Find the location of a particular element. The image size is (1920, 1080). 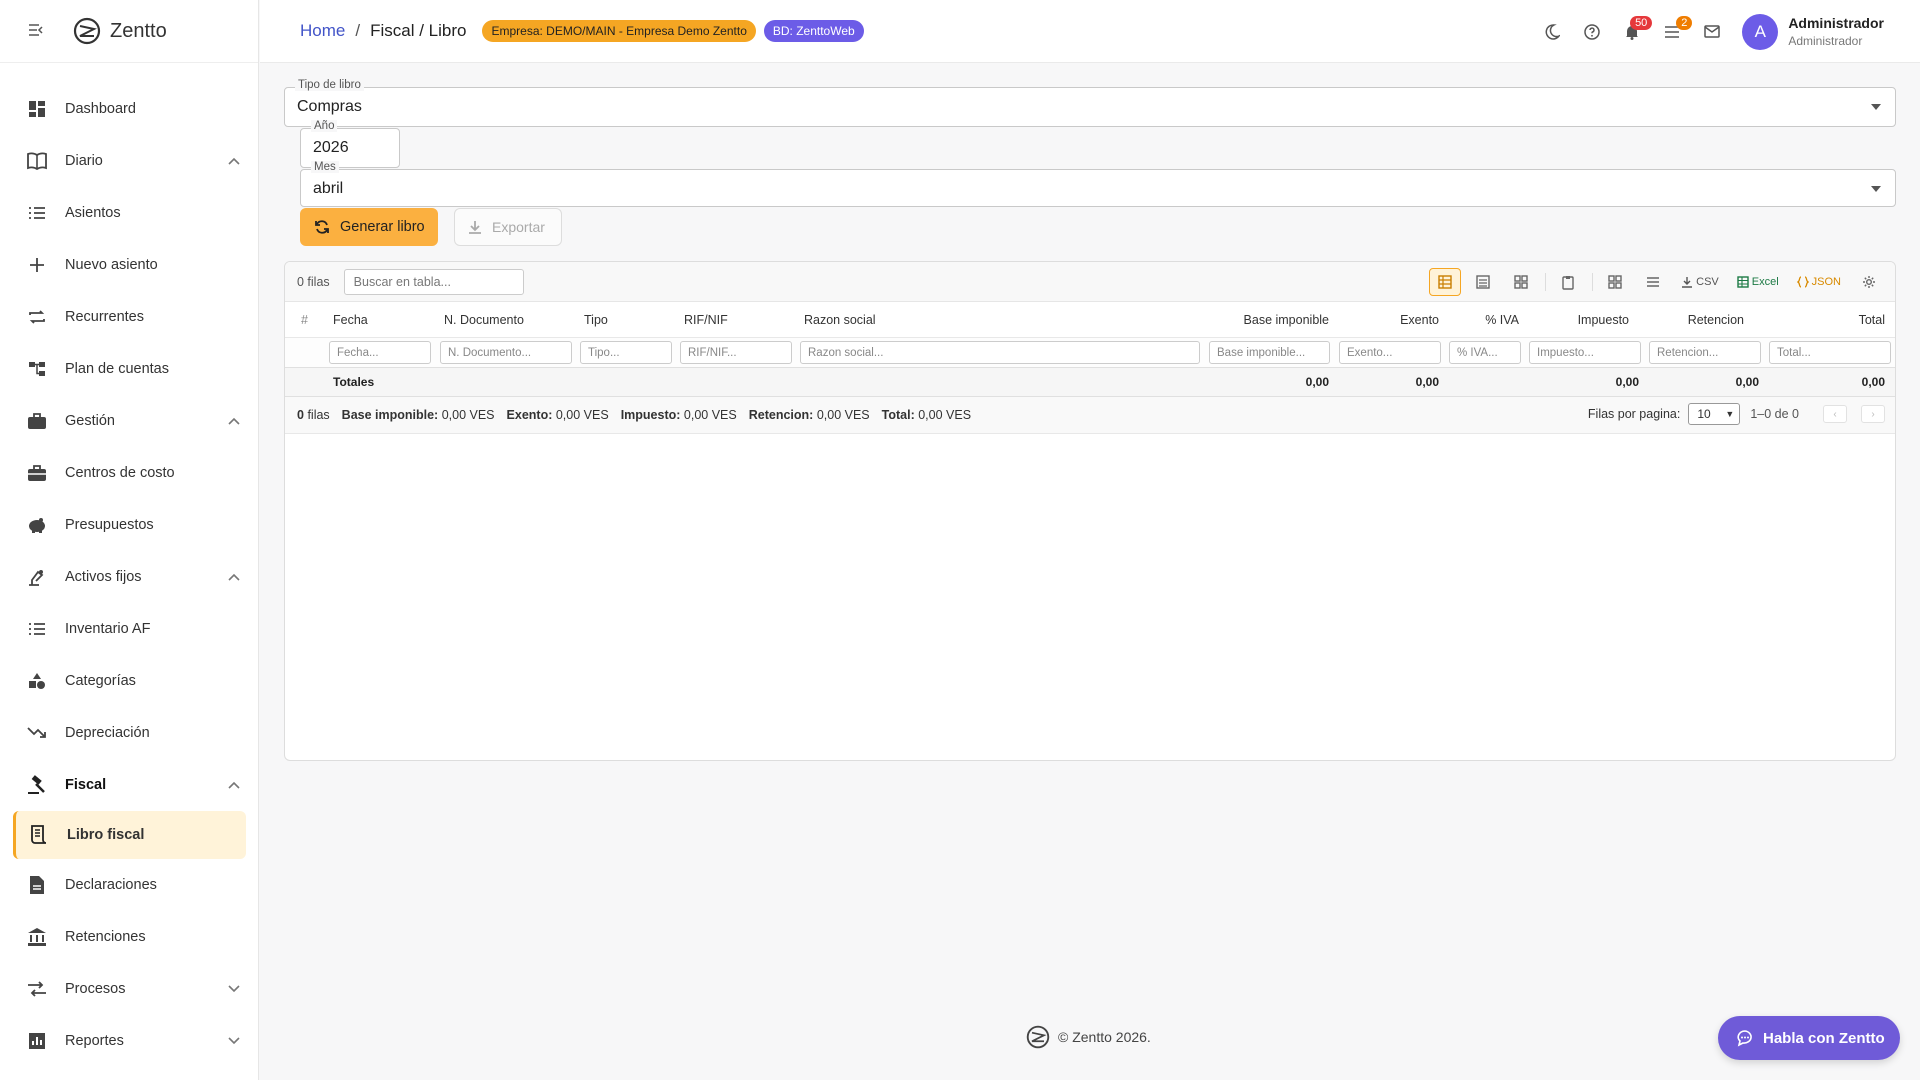

row-count: 0 filas is located at coordinates (313, 281).